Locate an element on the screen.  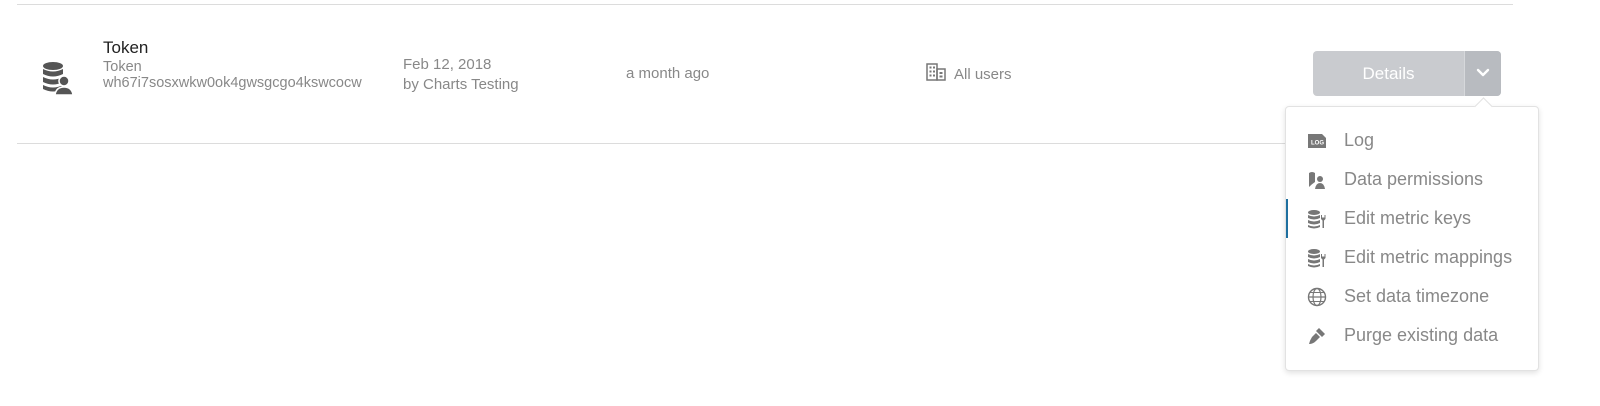
menu-item-label: Data permissions is located at coordinates (1414, 179).